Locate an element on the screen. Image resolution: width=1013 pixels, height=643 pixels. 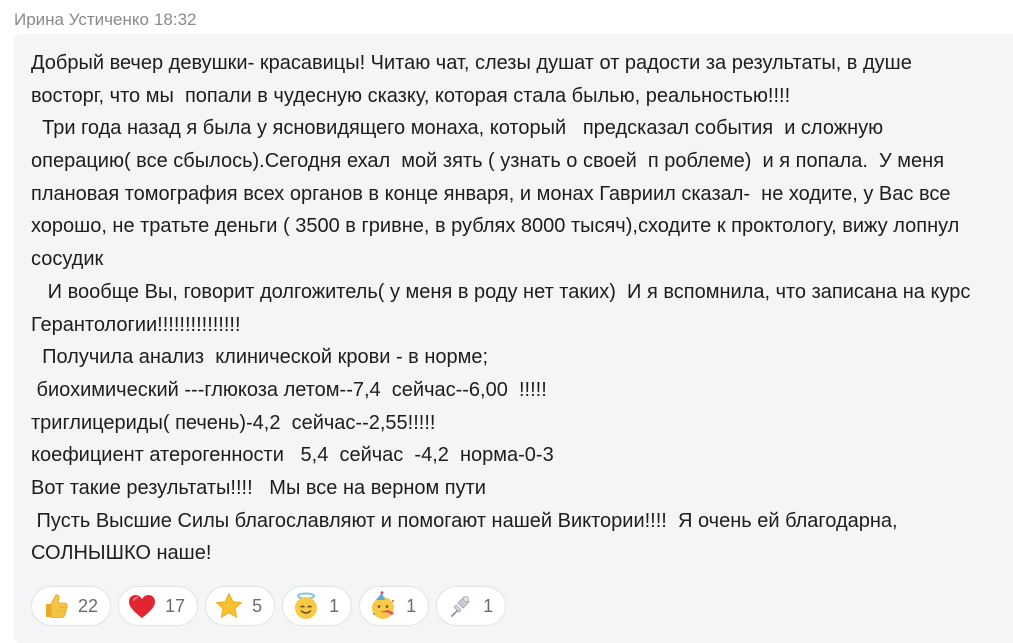
star-icon is located at coordinates (229, 606).